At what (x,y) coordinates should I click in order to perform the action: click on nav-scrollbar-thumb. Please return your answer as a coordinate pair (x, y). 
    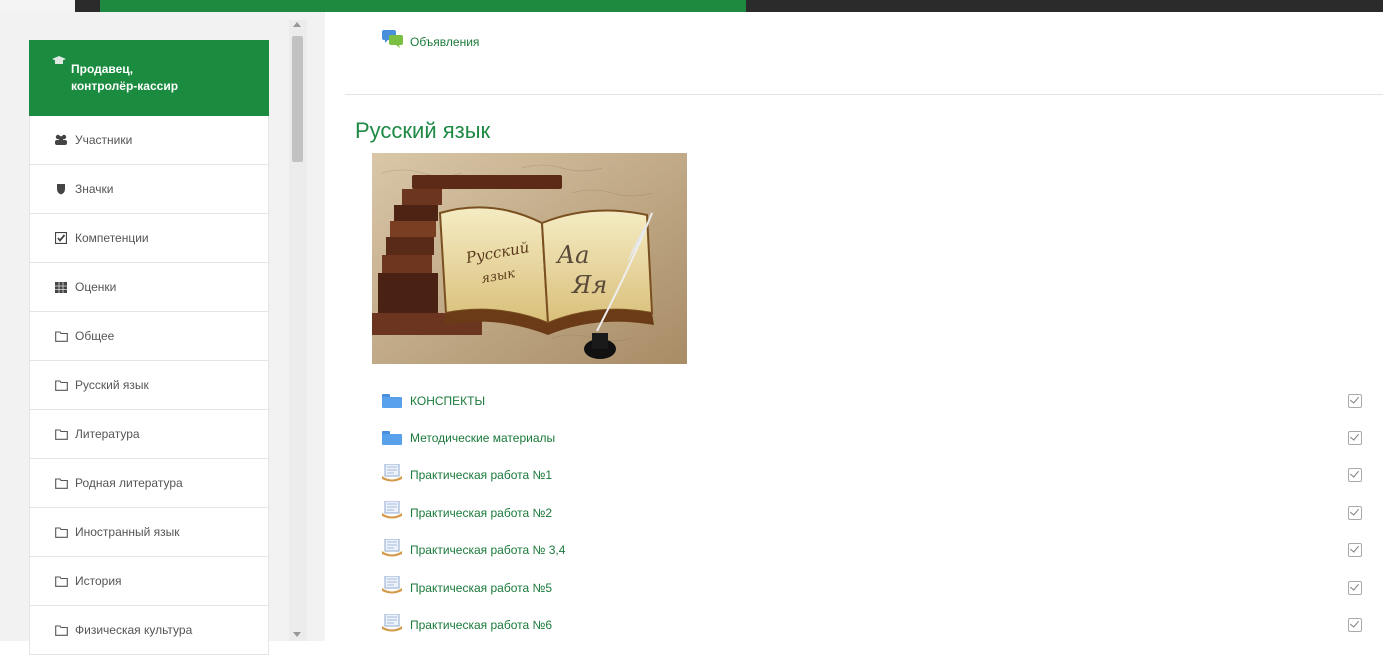
    Looking at the image, I should click on (297, 99).